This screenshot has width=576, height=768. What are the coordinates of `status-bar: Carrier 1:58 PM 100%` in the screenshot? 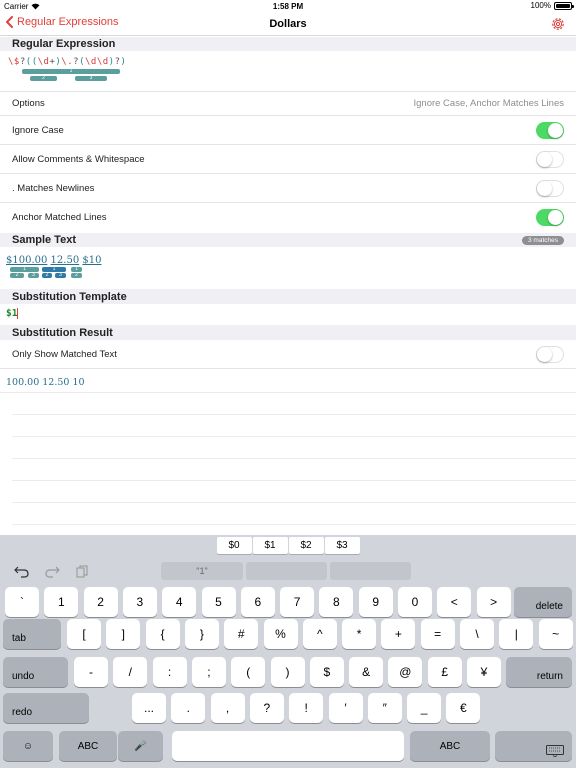 It's located at (288, 6).